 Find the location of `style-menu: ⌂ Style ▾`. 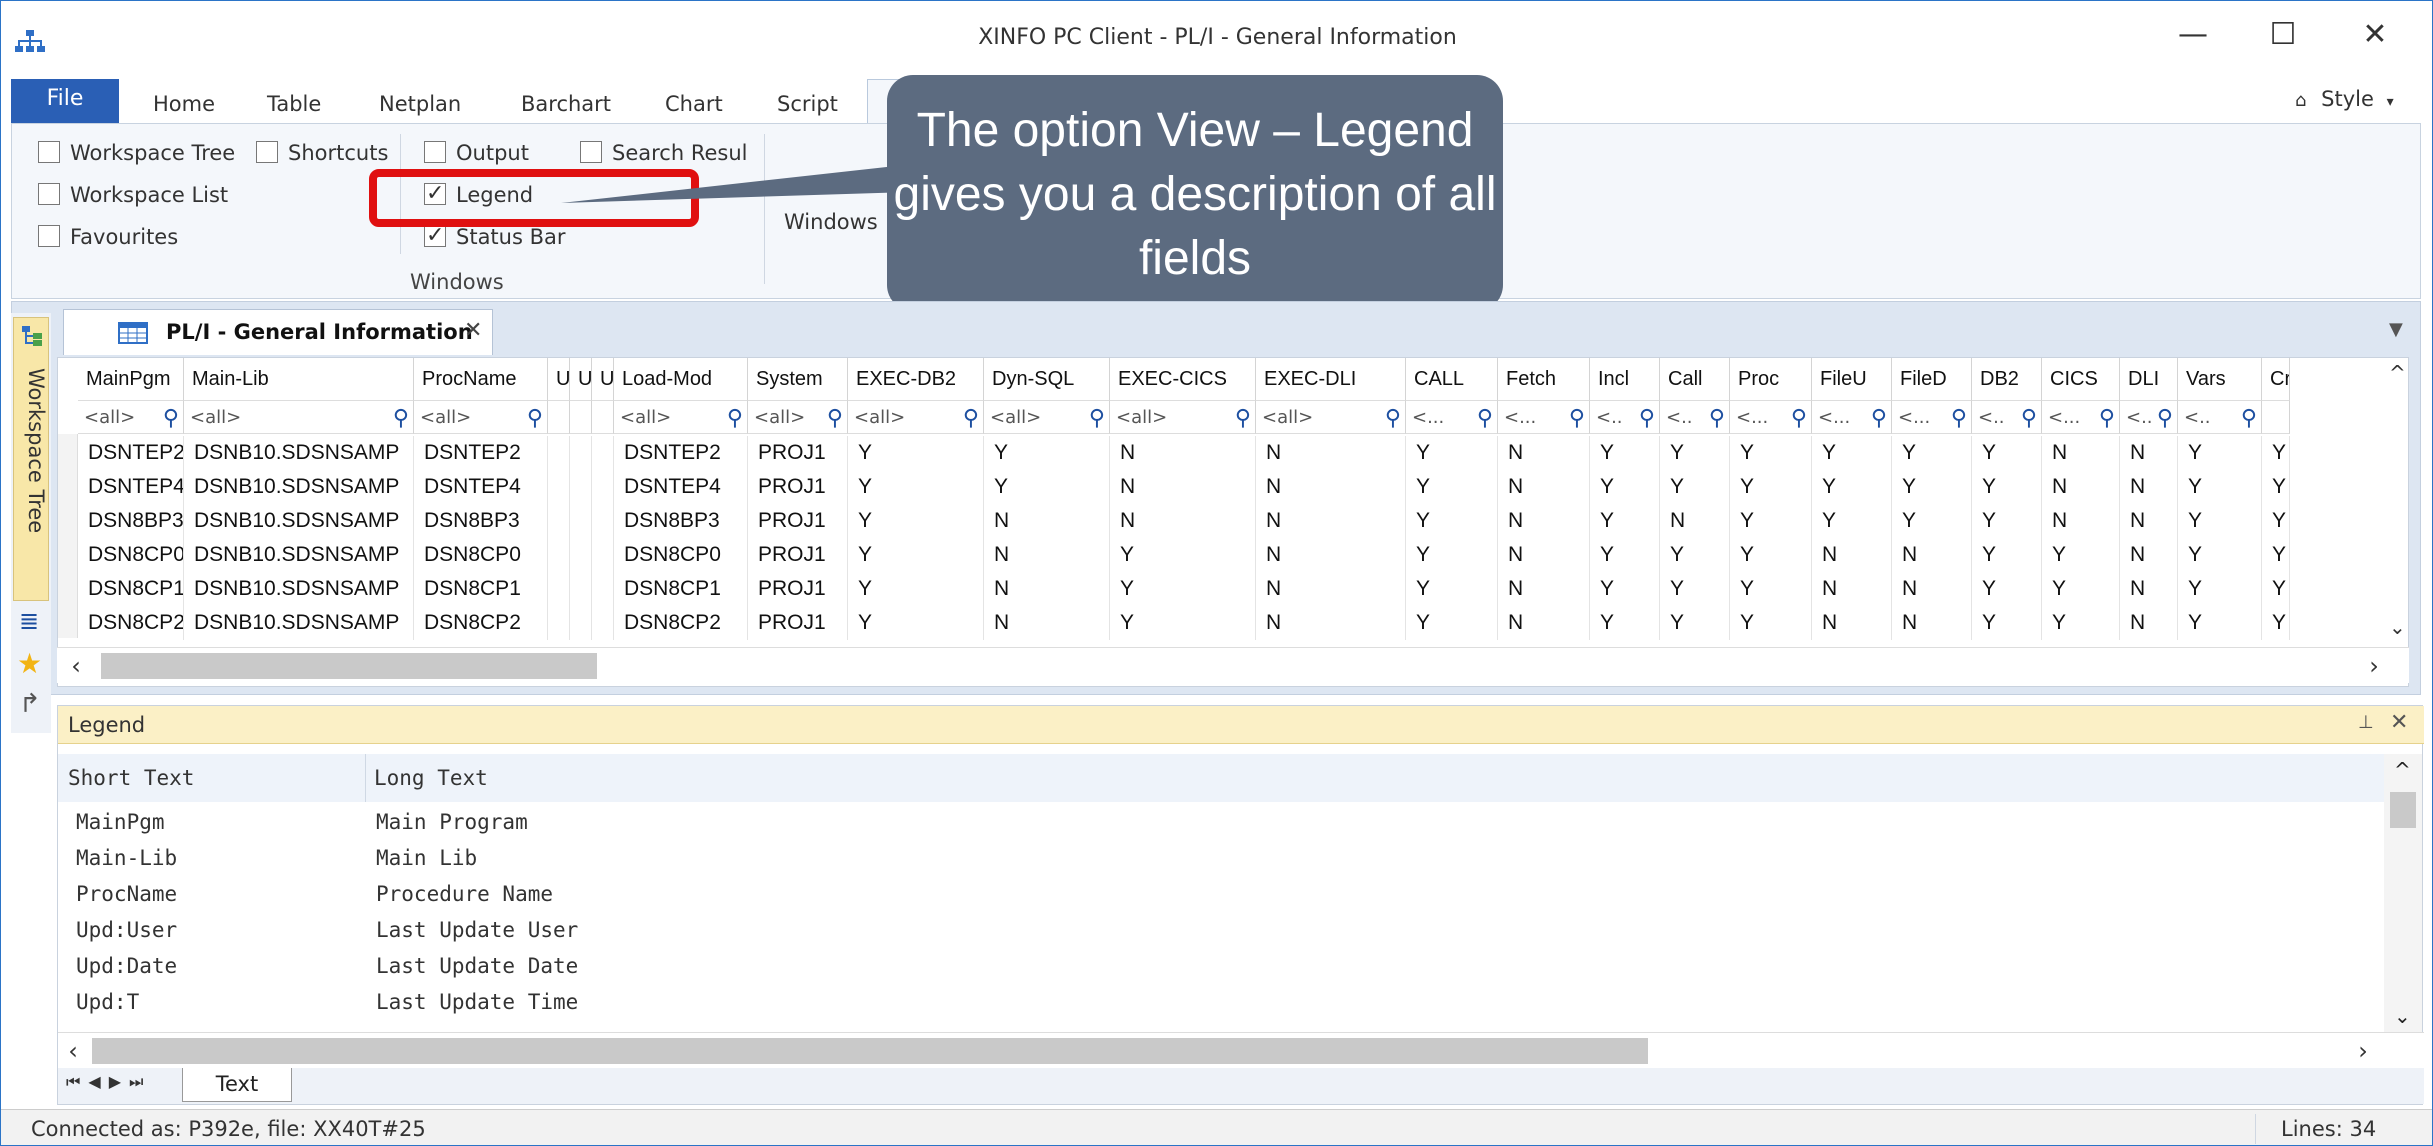

style-menu: ⌂ Style ▾ is located at coordinates (2344, 99).